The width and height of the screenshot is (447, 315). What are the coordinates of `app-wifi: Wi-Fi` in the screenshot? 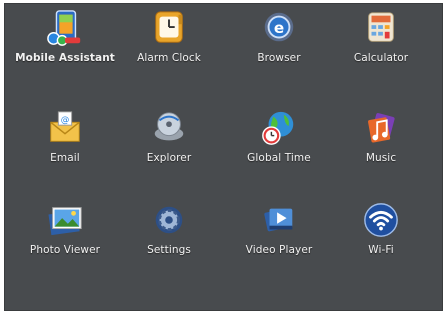 It's located at (381, 235).